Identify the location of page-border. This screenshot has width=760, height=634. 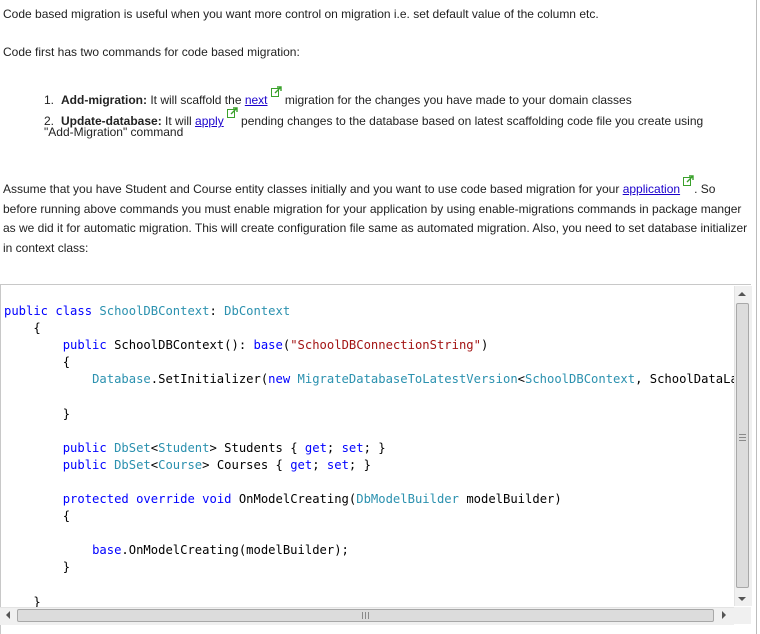
(756, 317).